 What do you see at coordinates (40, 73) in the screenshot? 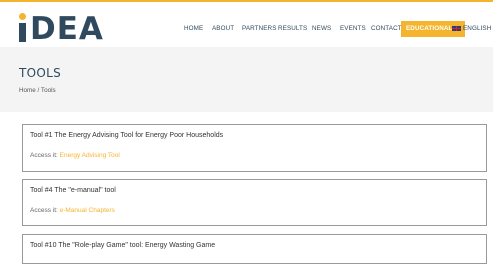
I see `page-title: TOOLS` at bounding box center [40, 73].